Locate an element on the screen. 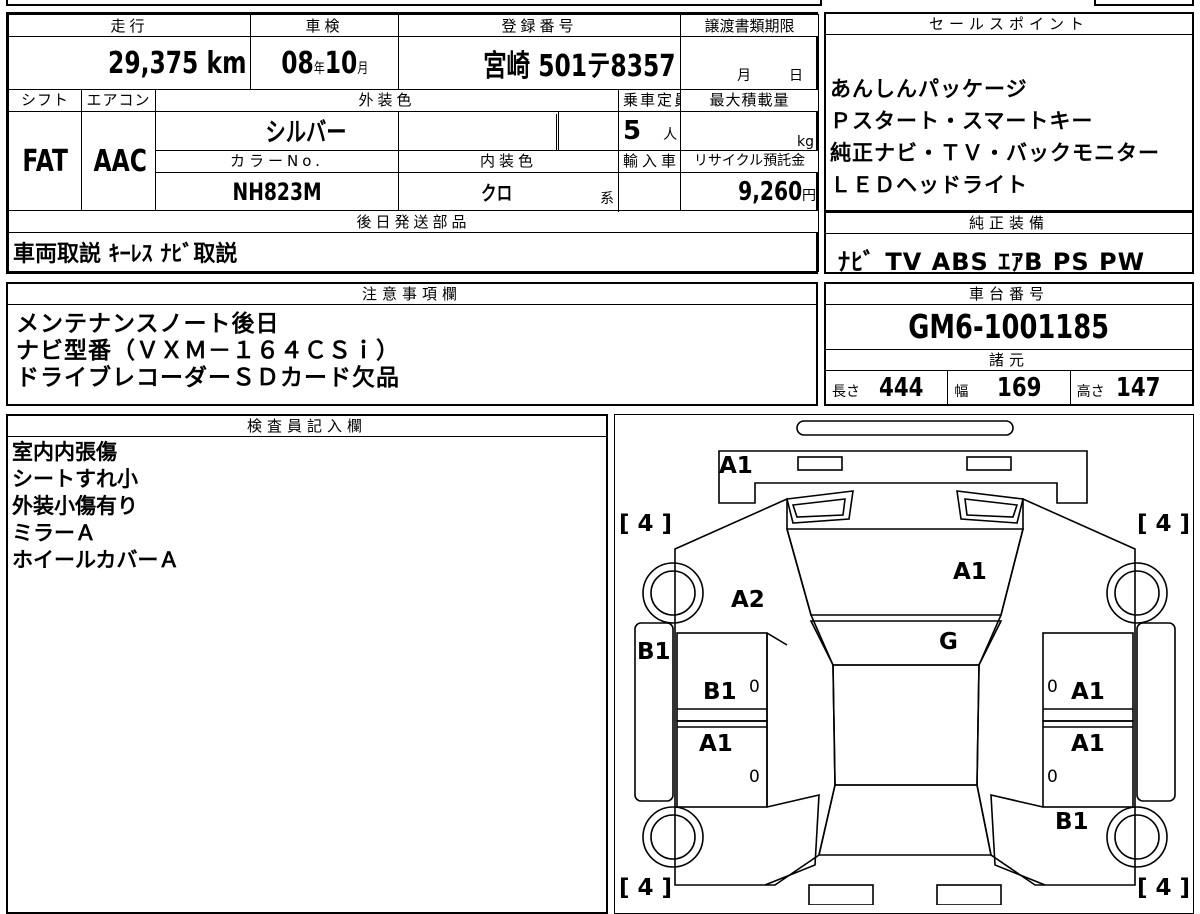  windshield-shape is located at coordinates (906, 643).